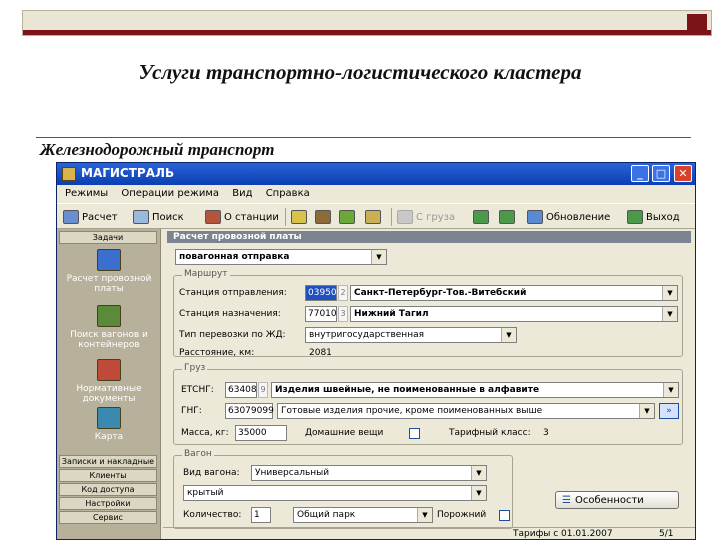 The image size is (720, 540). I want to click on transport-type-select: внутригосударственная ▼, so click(411, 335).